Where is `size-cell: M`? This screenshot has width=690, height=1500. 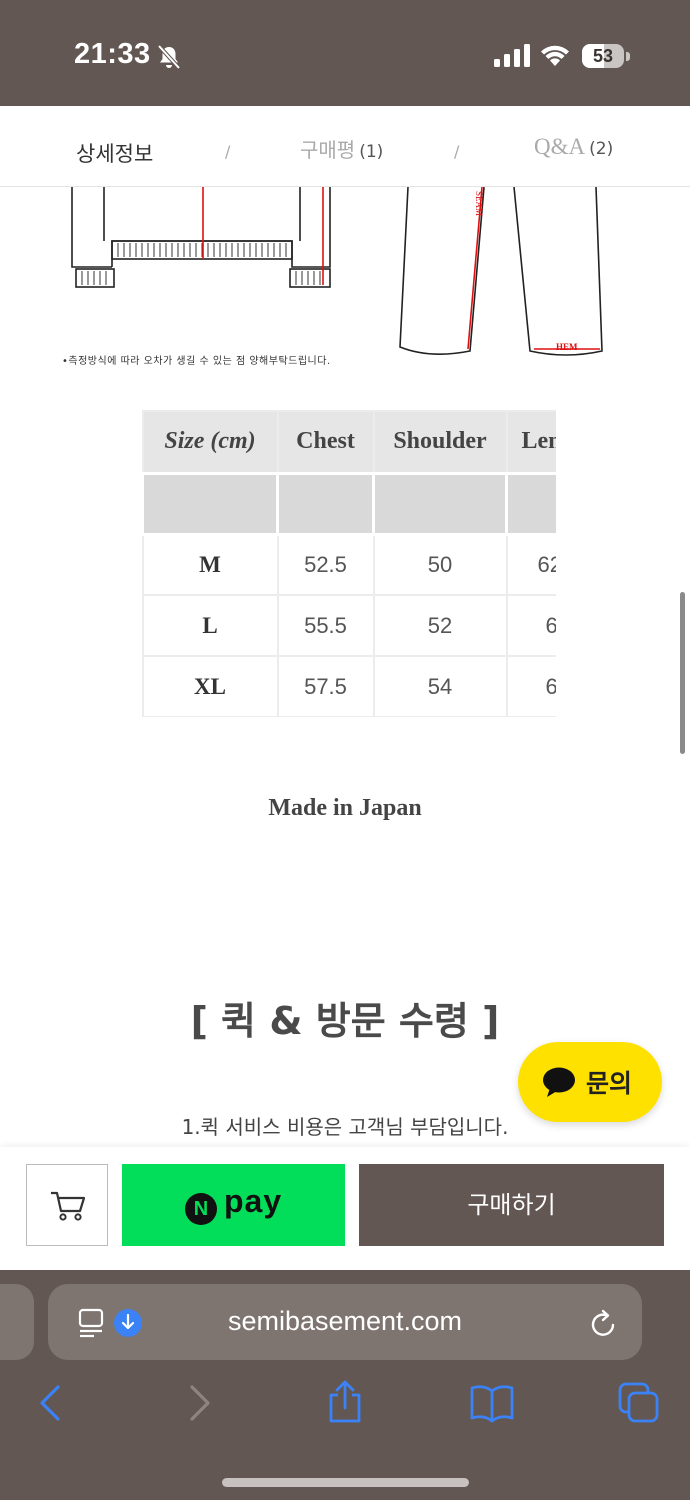
size-cell: M is located at coordinates (210, 564).